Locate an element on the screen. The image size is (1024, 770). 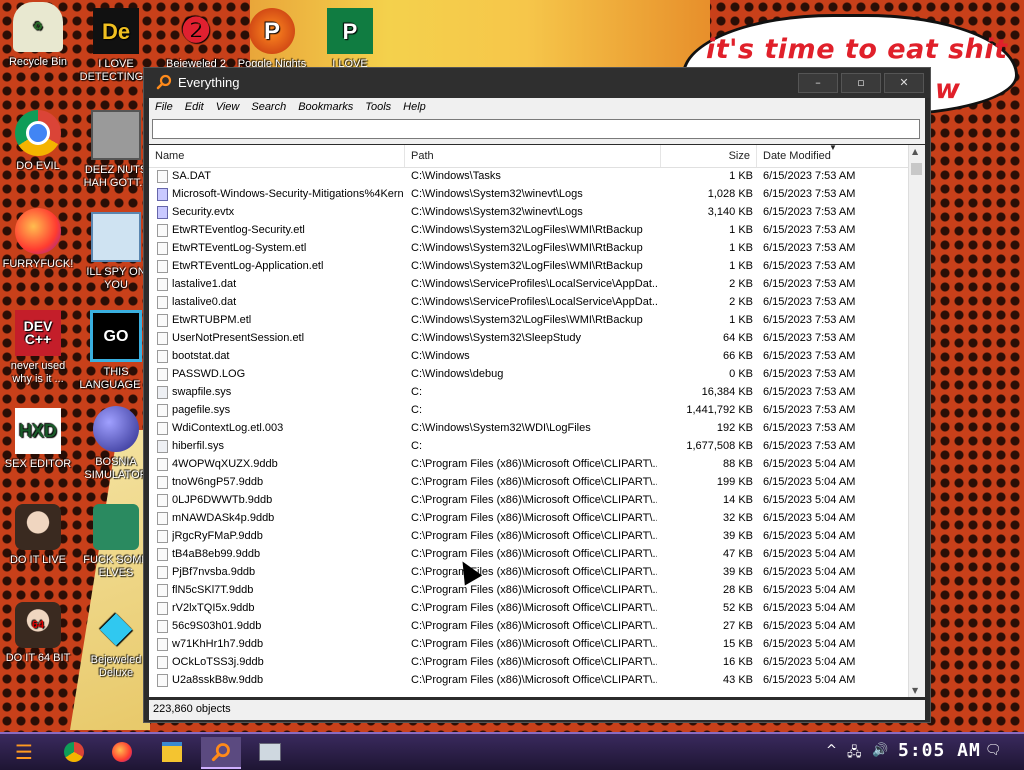
menu-view: View is located at coordinates (228, 105).